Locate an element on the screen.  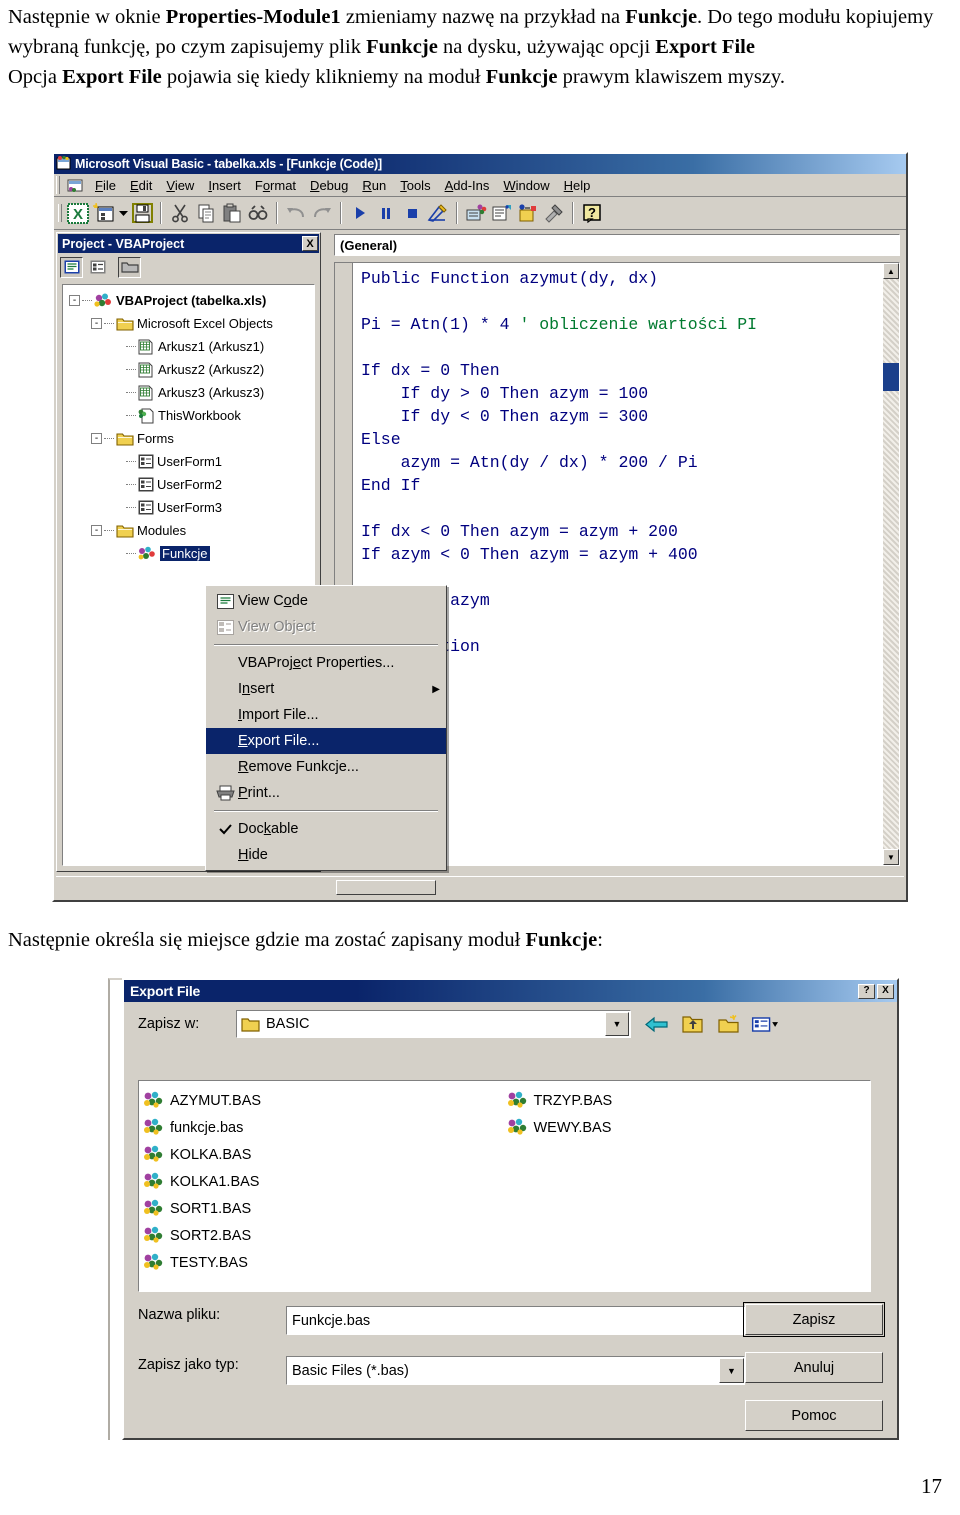
toolbar-grip is located at coordinates (60, 213).